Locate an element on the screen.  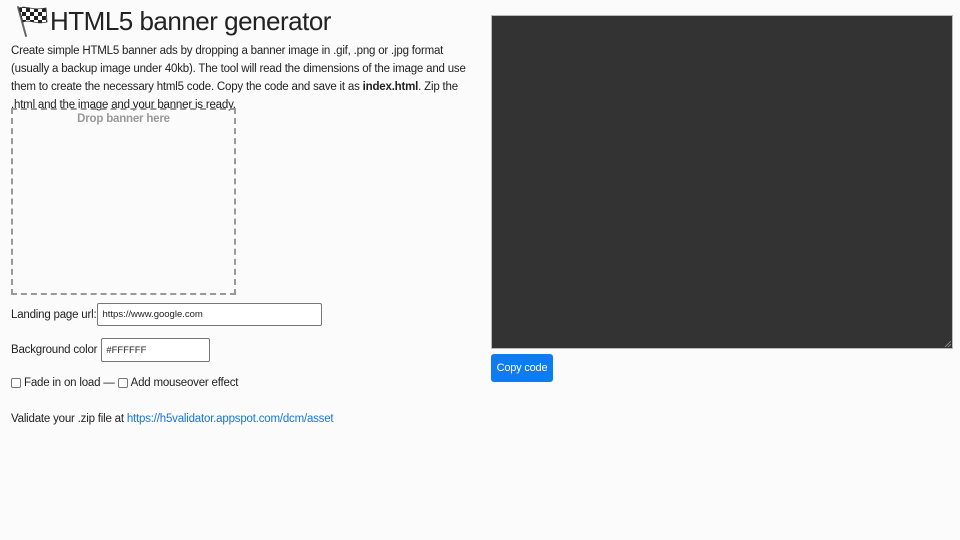
copy-code-button: Copy code is located at coordinates (522, 368).